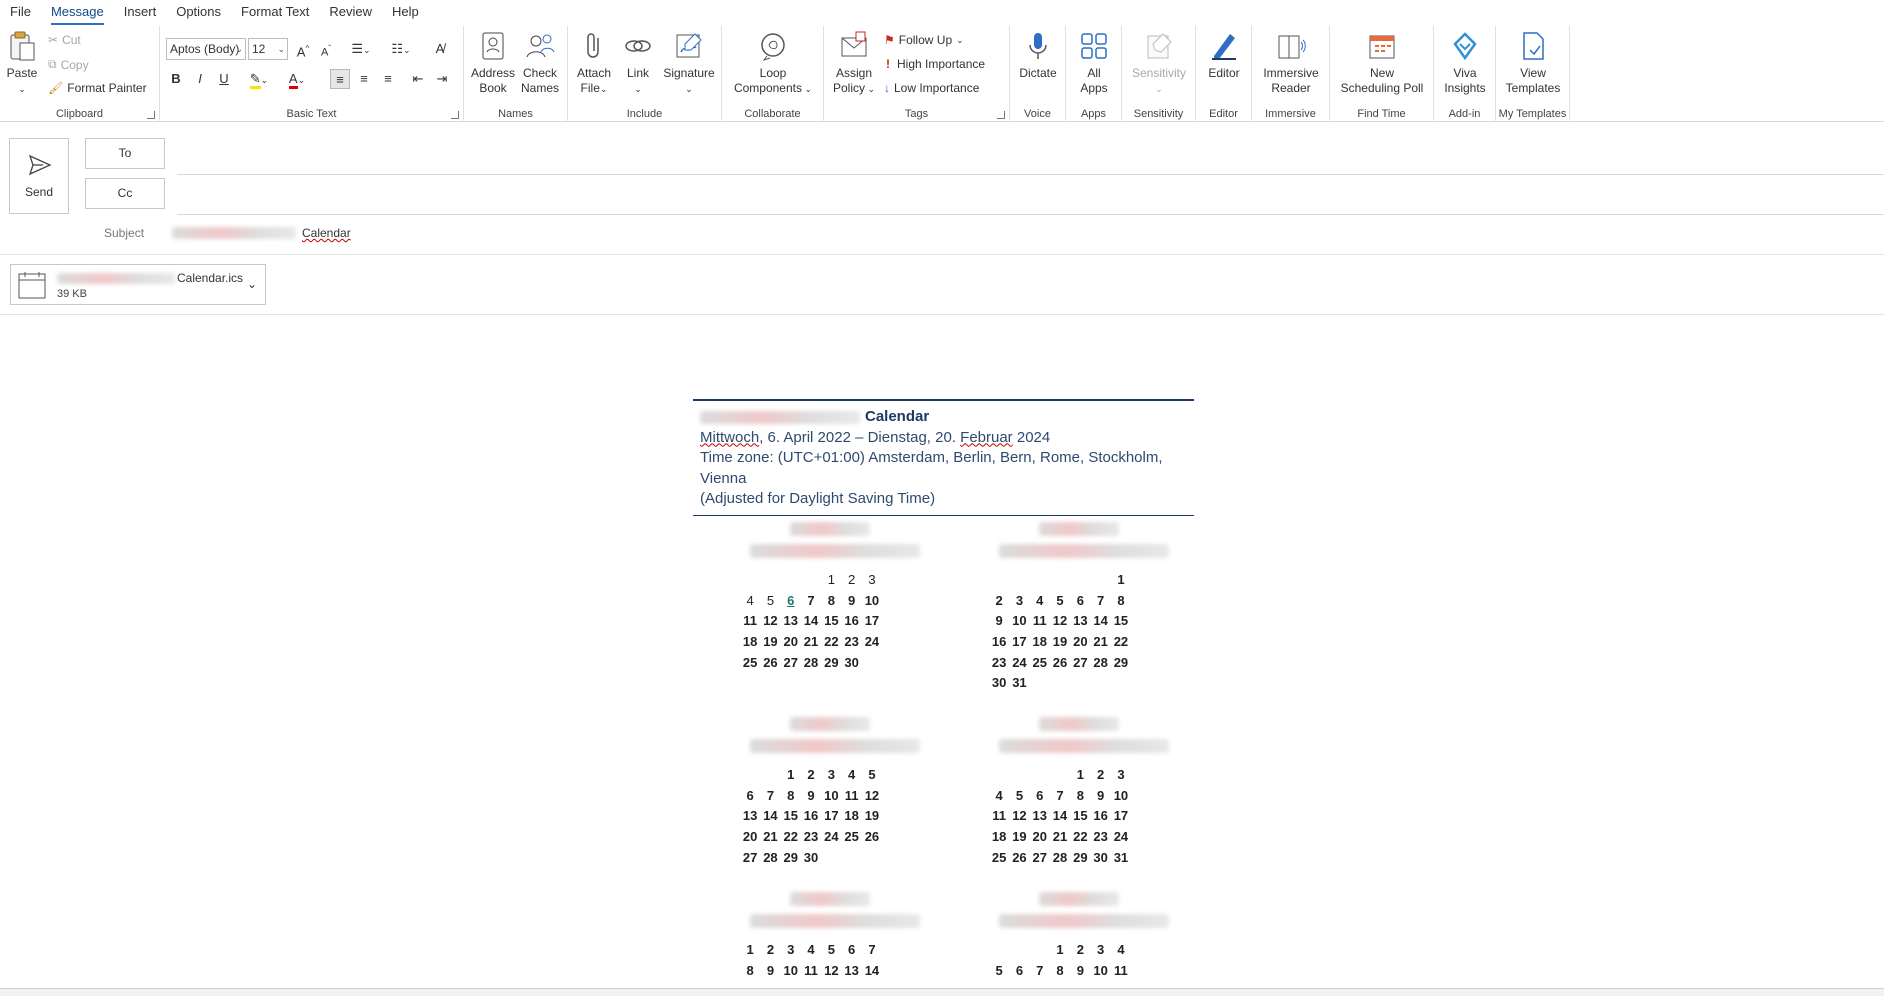  I want to click on signature-button: Signature ⌄, so click(689, 63).